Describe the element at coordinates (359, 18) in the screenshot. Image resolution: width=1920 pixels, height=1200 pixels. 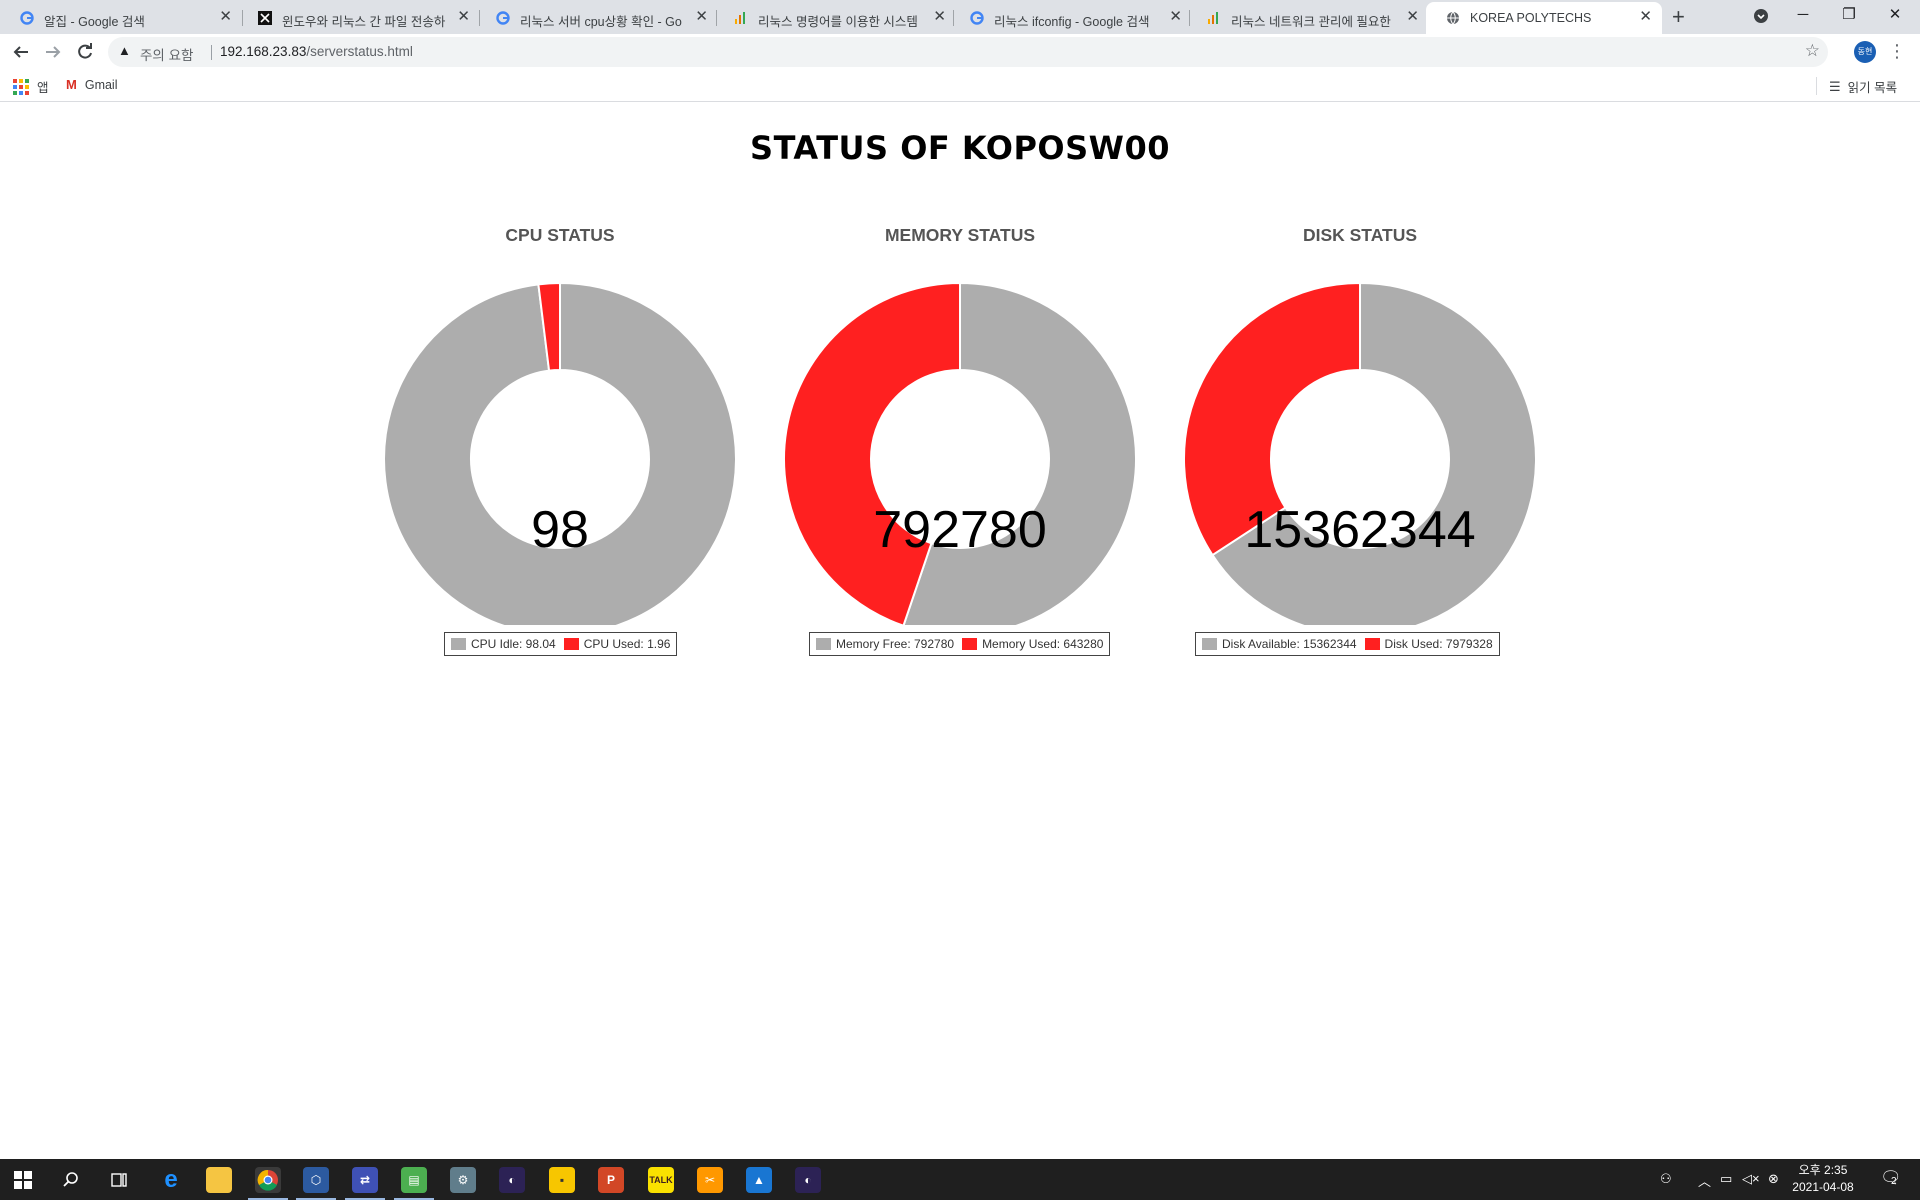
I see `tab-2: 윈도우와 리눅스 간 파일 전송하 ✕` at that location.